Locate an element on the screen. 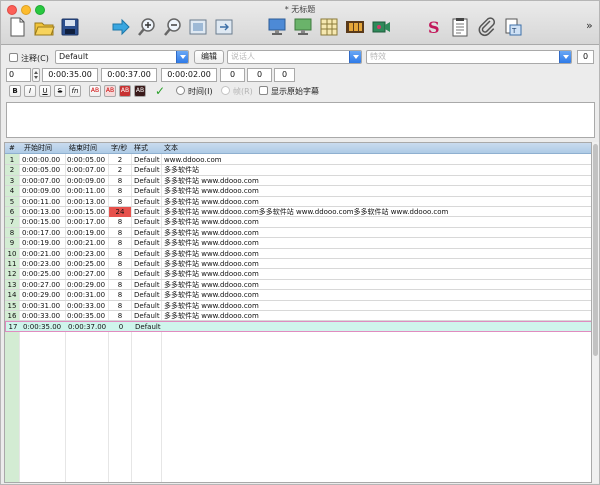 The width and height of the screenshot is (600, 485). primary-color-button: AB is located at coordinates (95, 91).